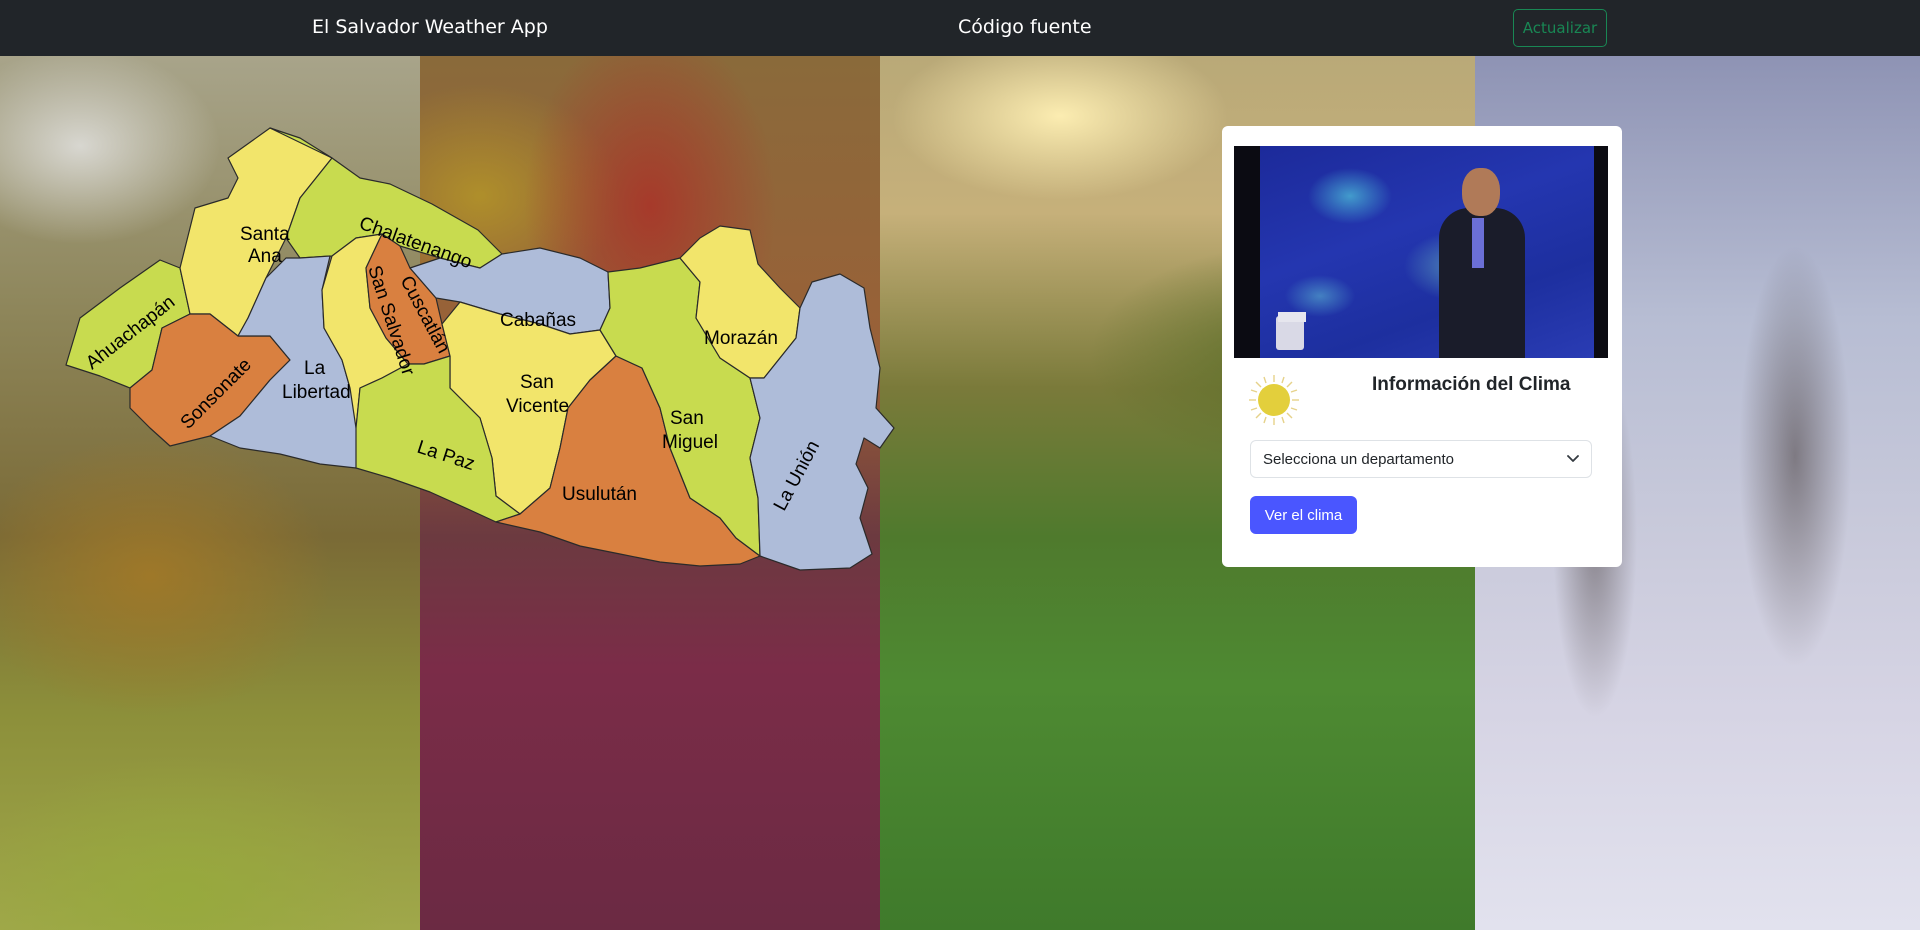 This screenshot has height=930, width=1920. I want to click on source-code-link: Código fuente, so click(1025, 27).